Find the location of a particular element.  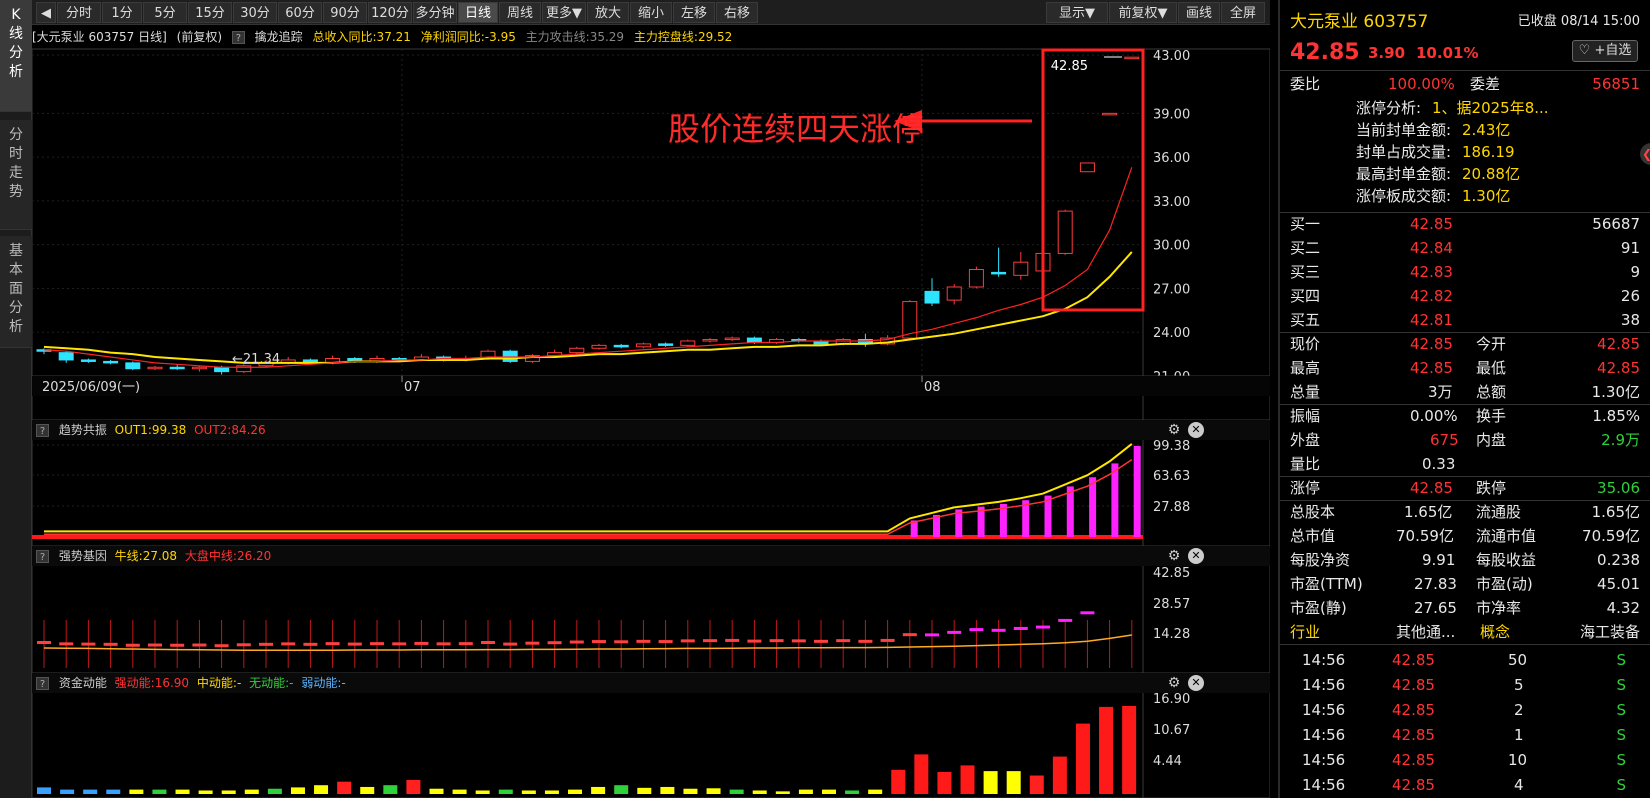

quote-cell: 56687 is located at coordinates (1616, 224).